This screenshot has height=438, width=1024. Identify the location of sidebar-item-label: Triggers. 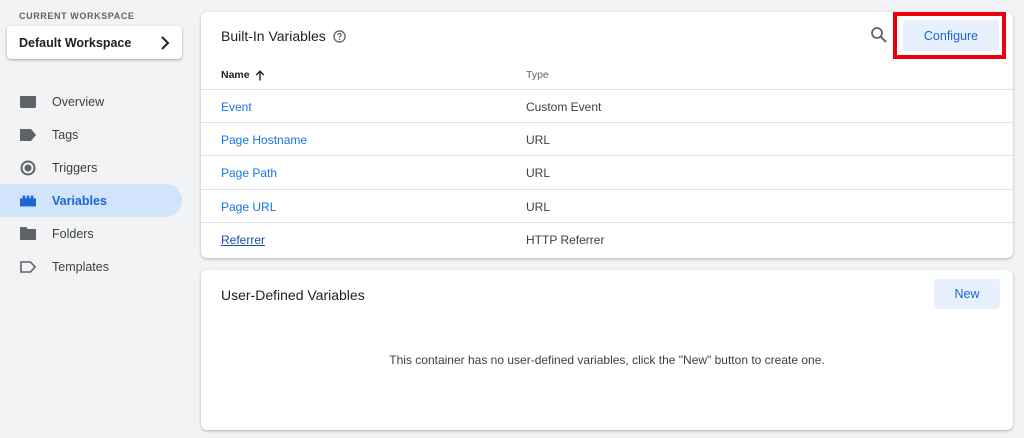
(75, 167).